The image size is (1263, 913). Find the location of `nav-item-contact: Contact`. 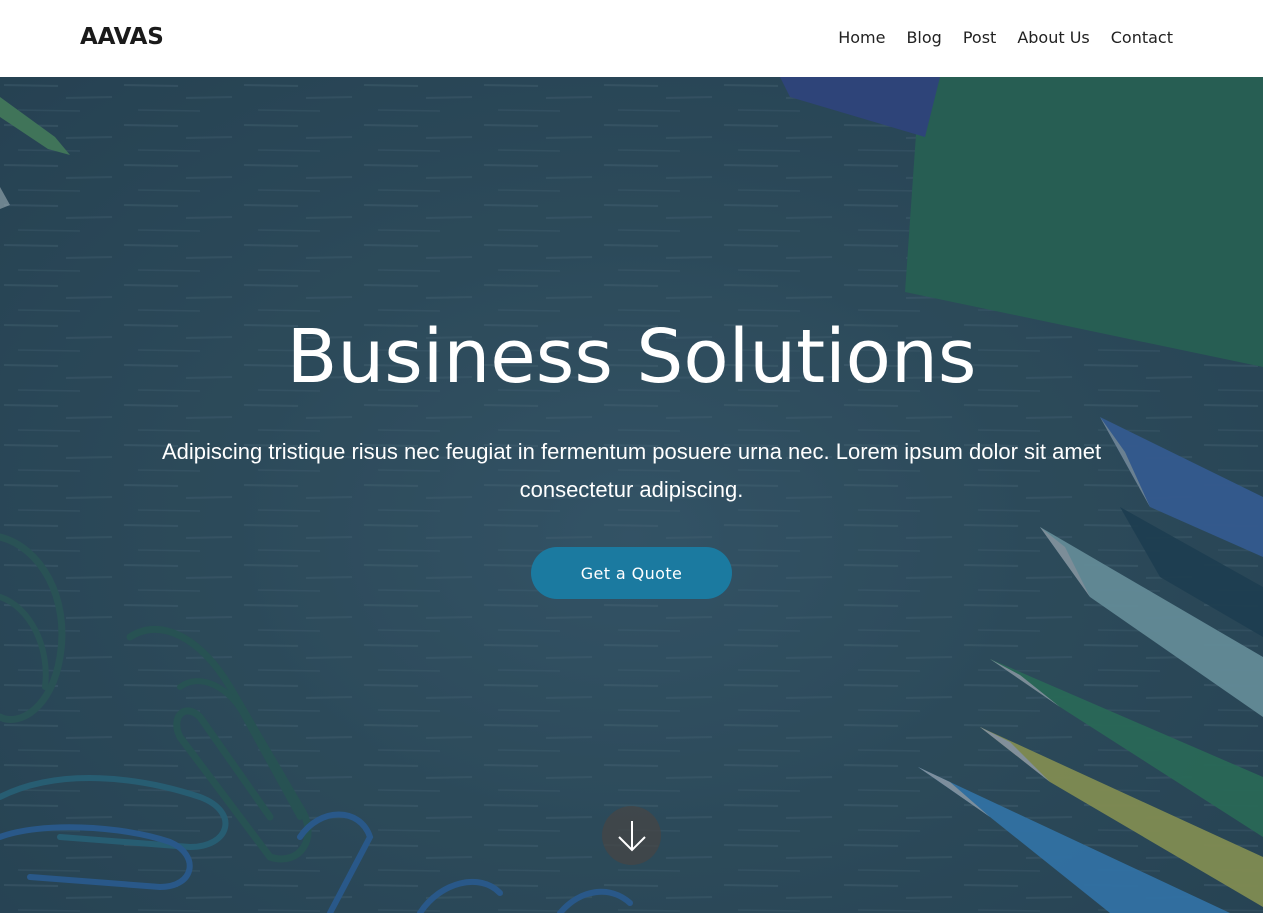

nav-item-contact: Contact is located at coordinates (1142, 37).